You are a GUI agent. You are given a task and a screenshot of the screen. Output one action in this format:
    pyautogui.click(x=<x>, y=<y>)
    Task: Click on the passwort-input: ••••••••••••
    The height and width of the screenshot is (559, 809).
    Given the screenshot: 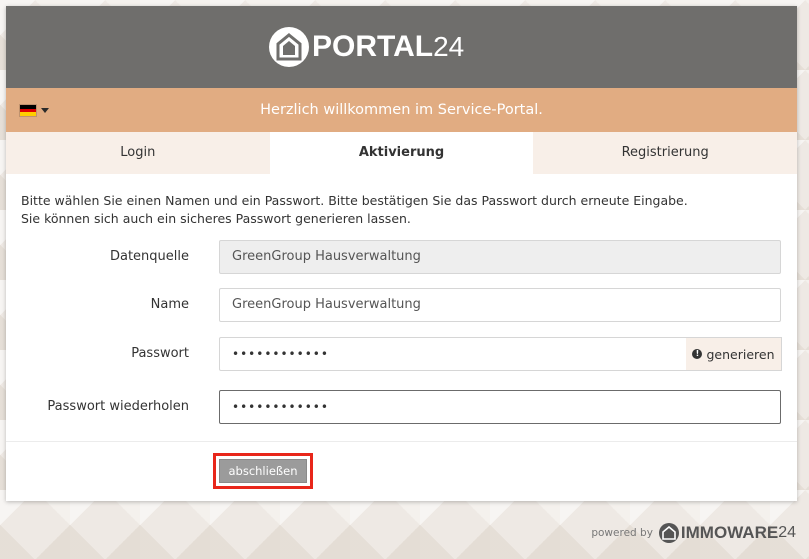 What is the action you would take?
    pyautogui.click(x=453, y=354)
    